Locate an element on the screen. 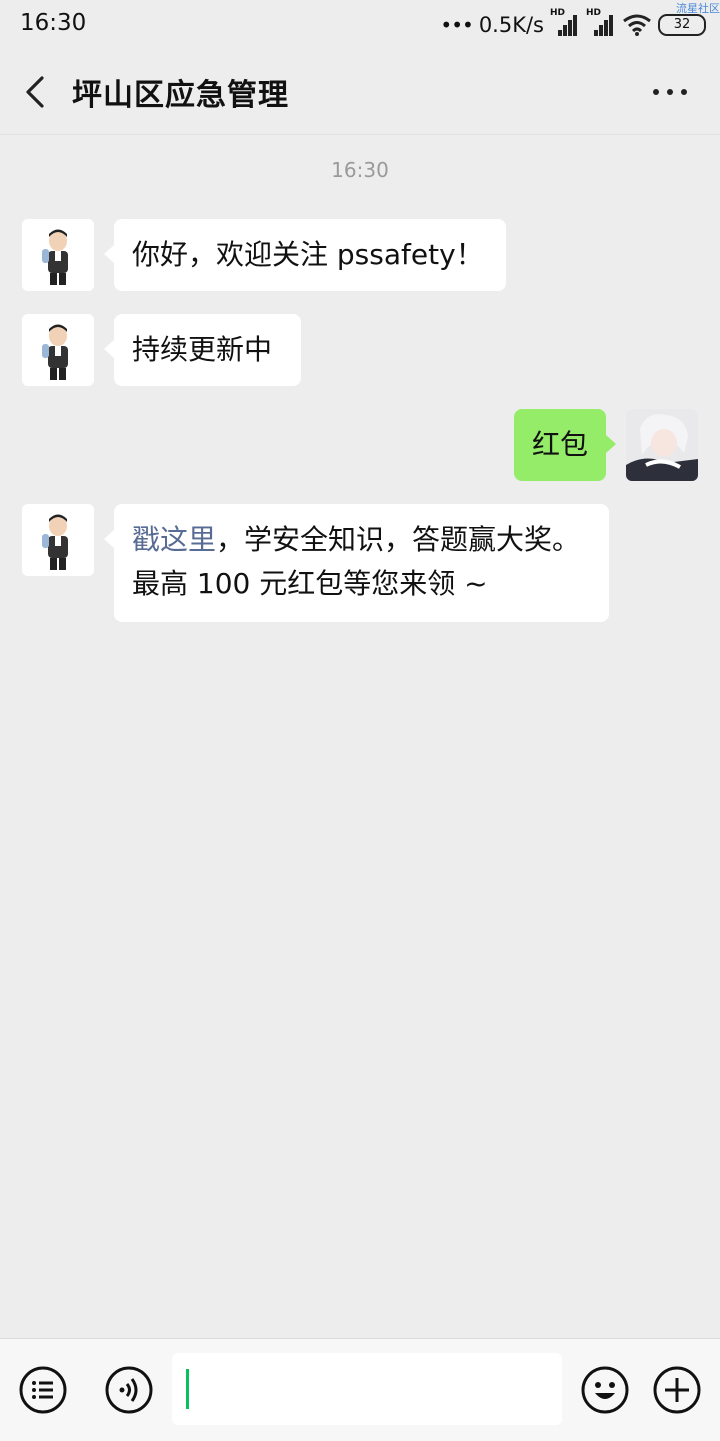 The width and height of the screenshot is (720, 1441). input-bar is located at coordinates (360, 1389).